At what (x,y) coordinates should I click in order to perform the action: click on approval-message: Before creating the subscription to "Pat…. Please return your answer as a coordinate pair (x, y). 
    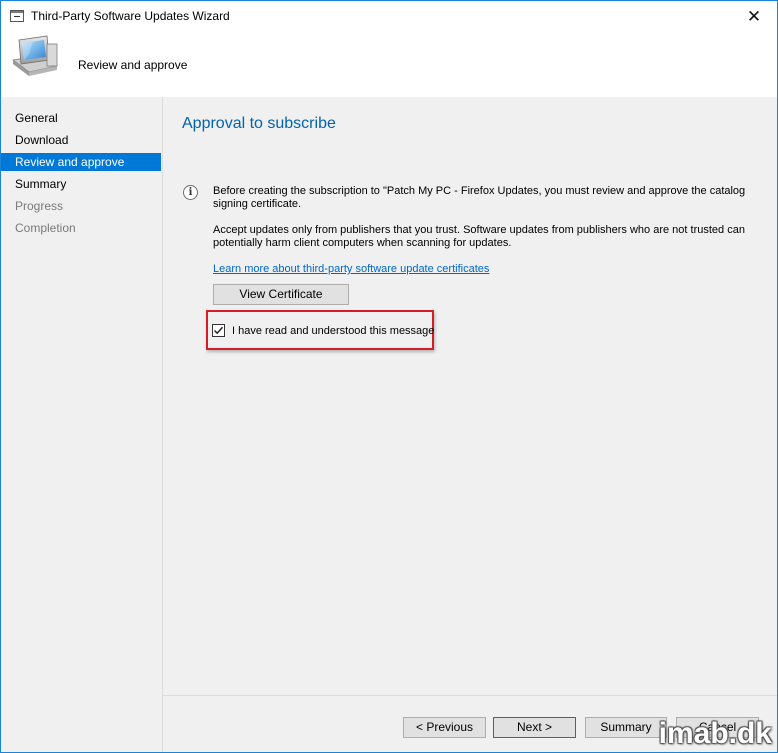
    Looking at the image, I should click on (483, 198).